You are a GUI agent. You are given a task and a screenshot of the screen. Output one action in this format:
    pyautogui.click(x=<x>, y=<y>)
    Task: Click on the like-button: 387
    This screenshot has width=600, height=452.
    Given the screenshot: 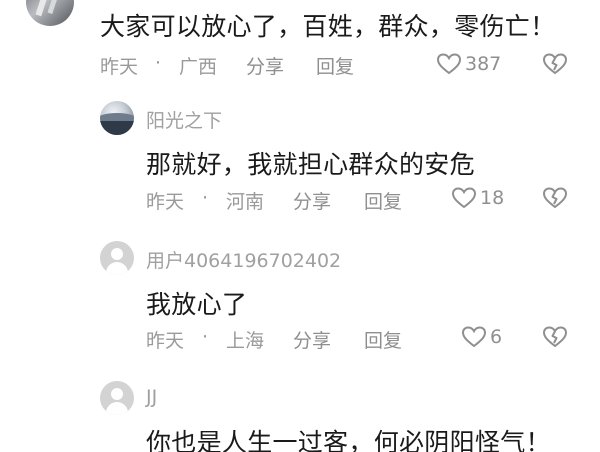 What is the action you would take?
    pyautogui.click(x=468, y=64)
    